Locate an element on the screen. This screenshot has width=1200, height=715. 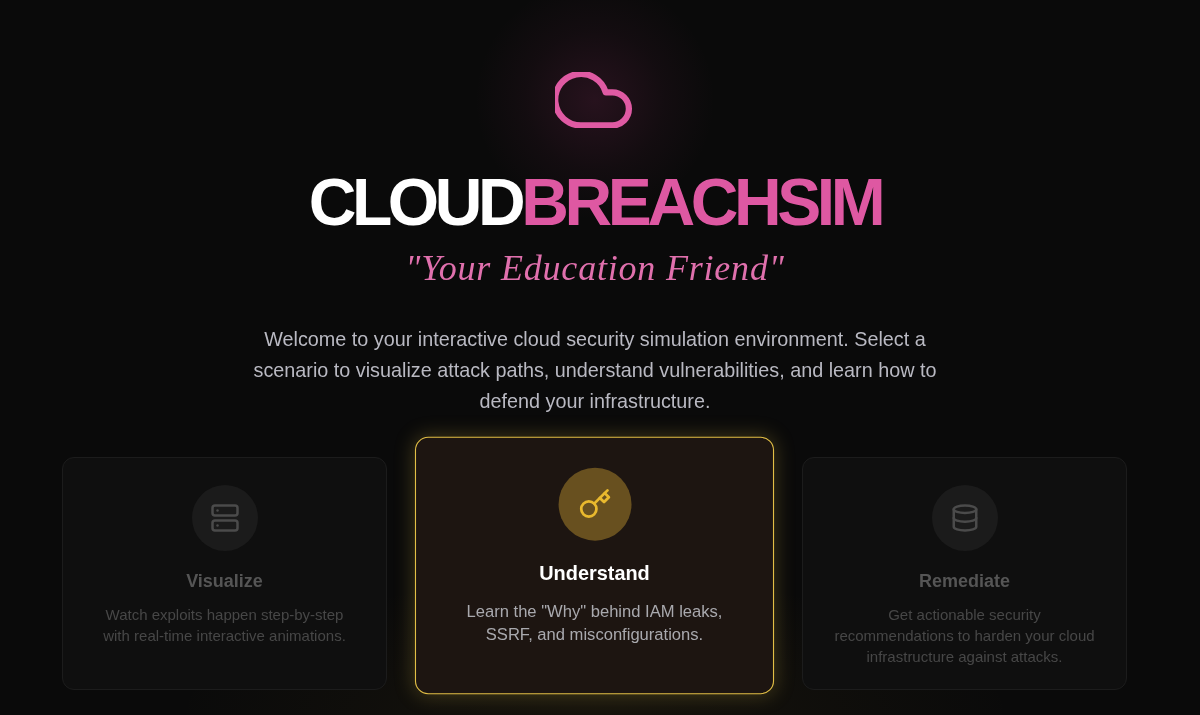
scenario-card: Remediate Get actionable security recommendations to harden your cloud infrastructure against attacks. is located at coordinates (964, 573).